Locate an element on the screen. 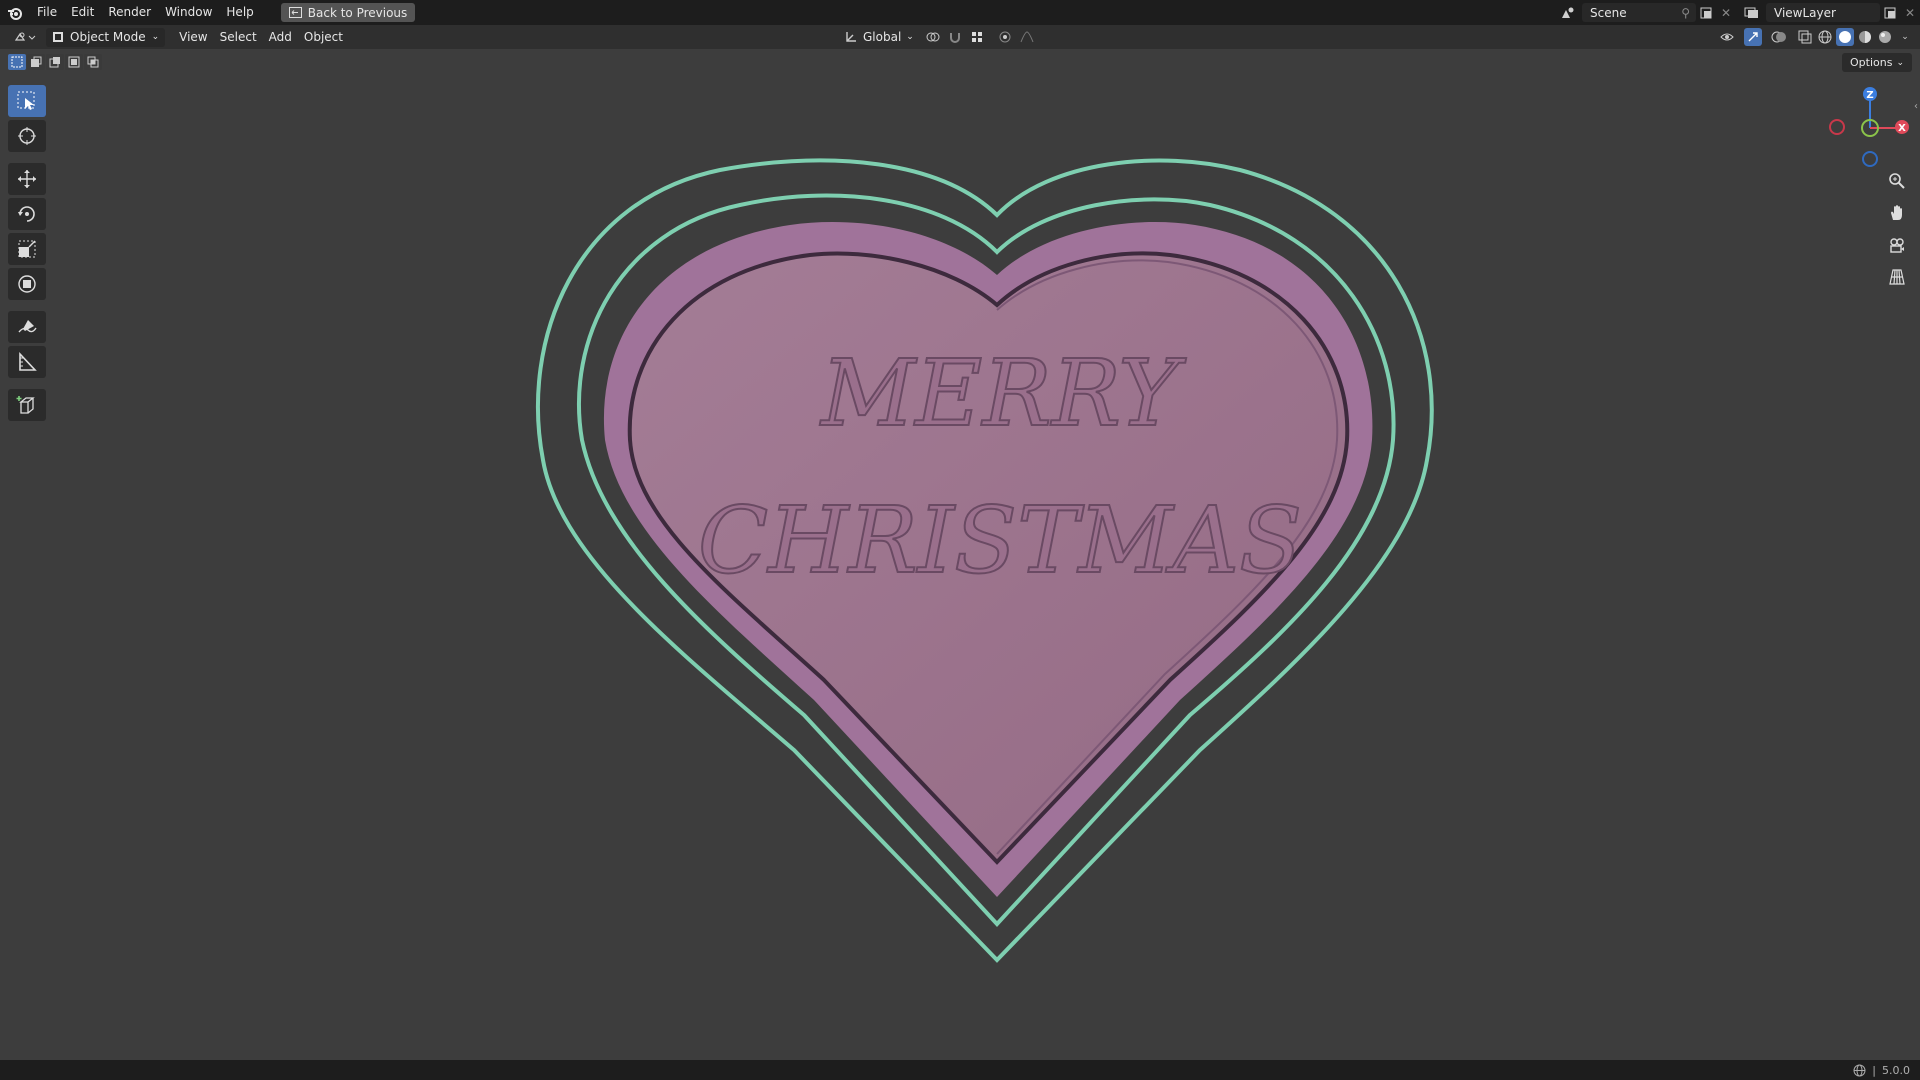  globe-icon is located at coordinates (1859, 1070).